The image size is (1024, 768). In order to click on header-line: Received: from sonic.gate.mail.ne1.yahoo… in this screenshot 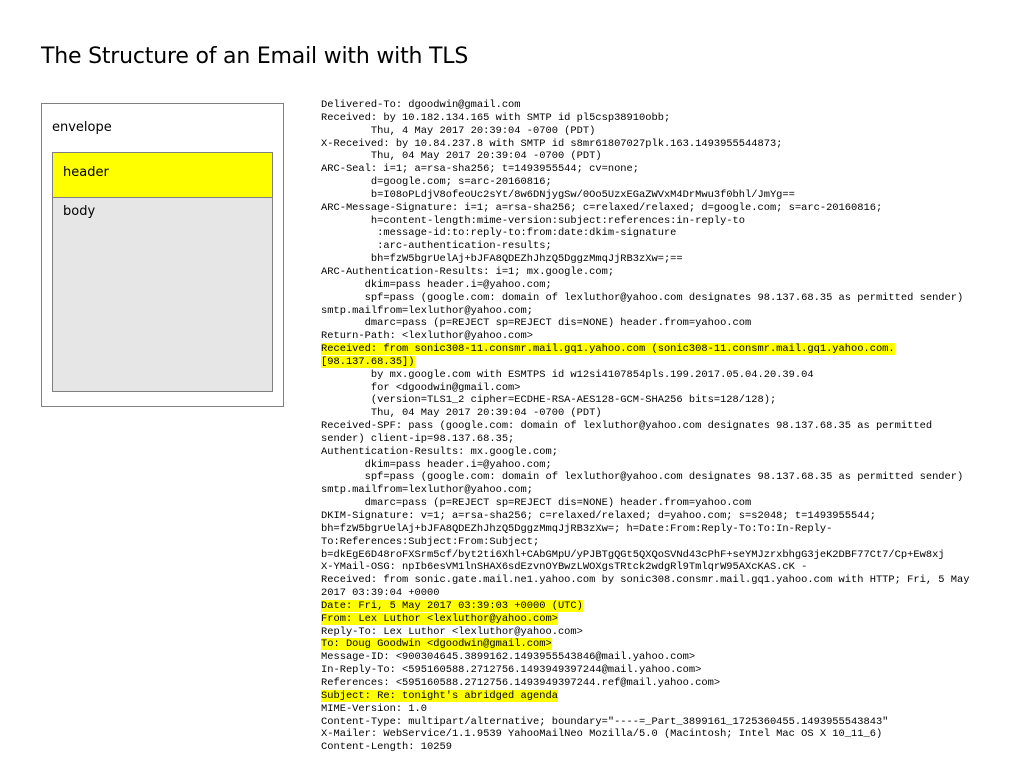, I will do `click(661, 580)`.